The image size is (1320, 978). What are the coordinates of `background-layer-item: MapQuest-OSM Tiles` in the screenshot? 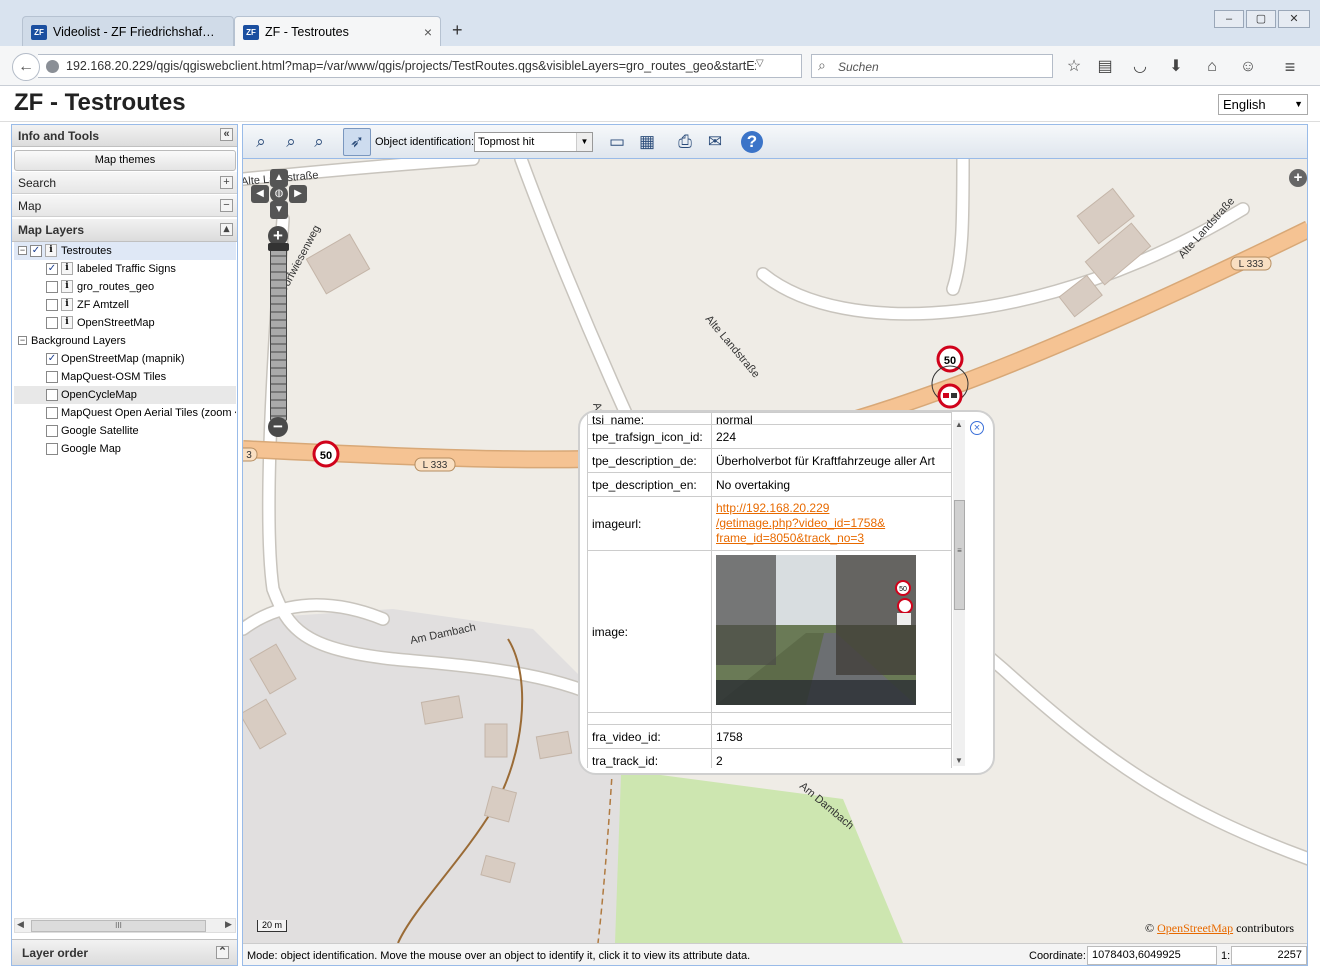 It's located at (125, 377).